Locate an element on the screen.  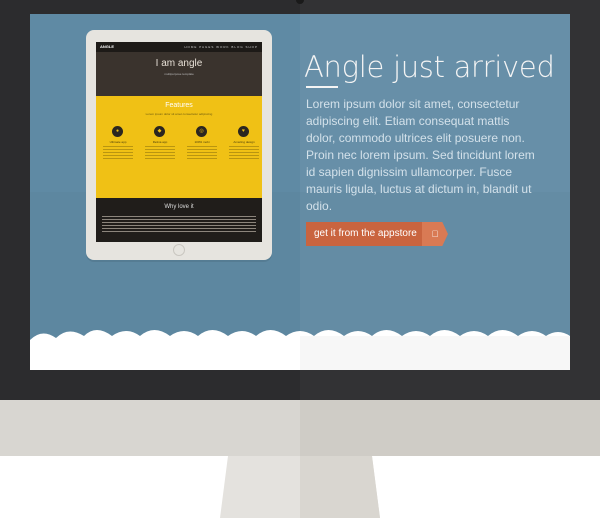
tablet-why-title: Why love it is located at coordinates (179, 207).